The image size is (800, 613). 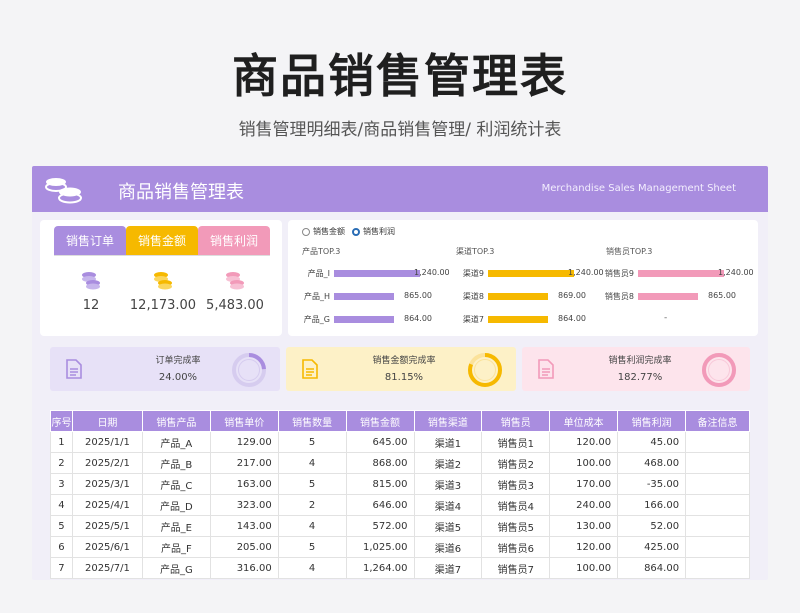 What do you see at coordinates (652, 484) in the screenshot?
I see `table-cell: -35.00` at bounding box center [652, 484].